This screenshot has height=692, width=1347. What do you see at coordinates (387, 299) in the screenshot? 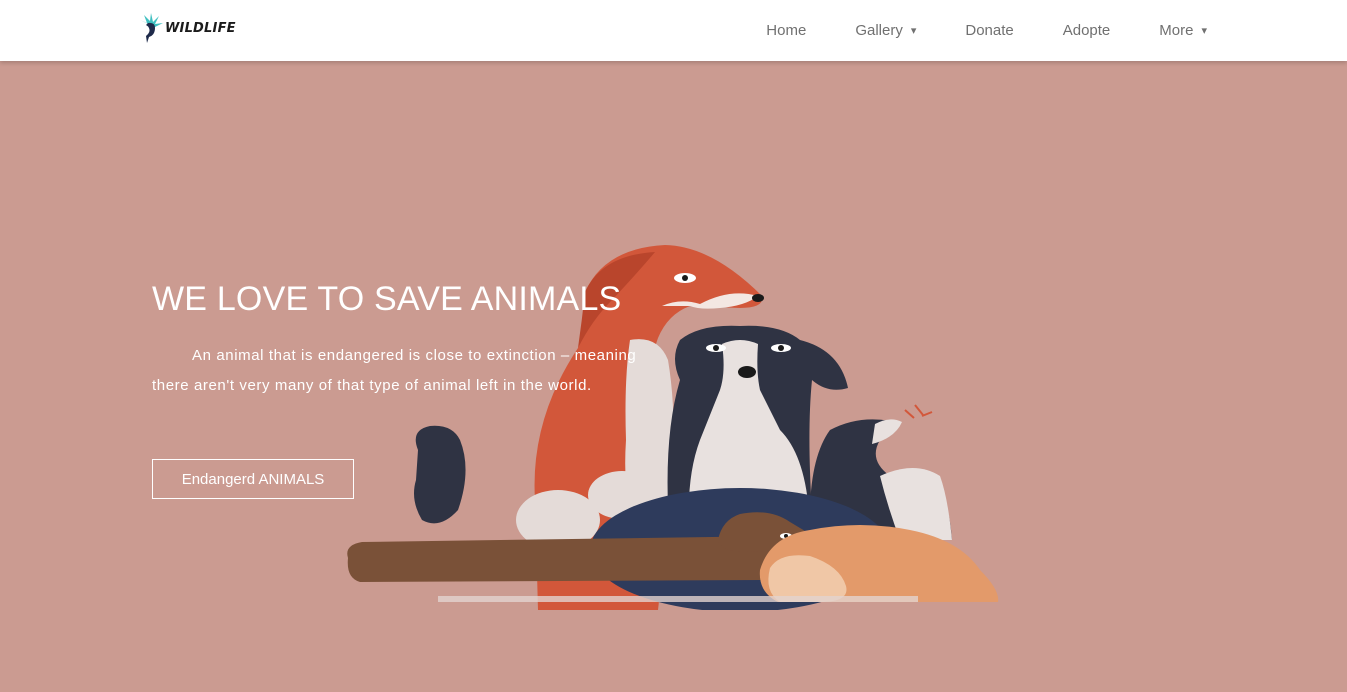
I see `hero-title: WE LOVE TO SAVE ANIMALS` at bounding box center [387, 299].